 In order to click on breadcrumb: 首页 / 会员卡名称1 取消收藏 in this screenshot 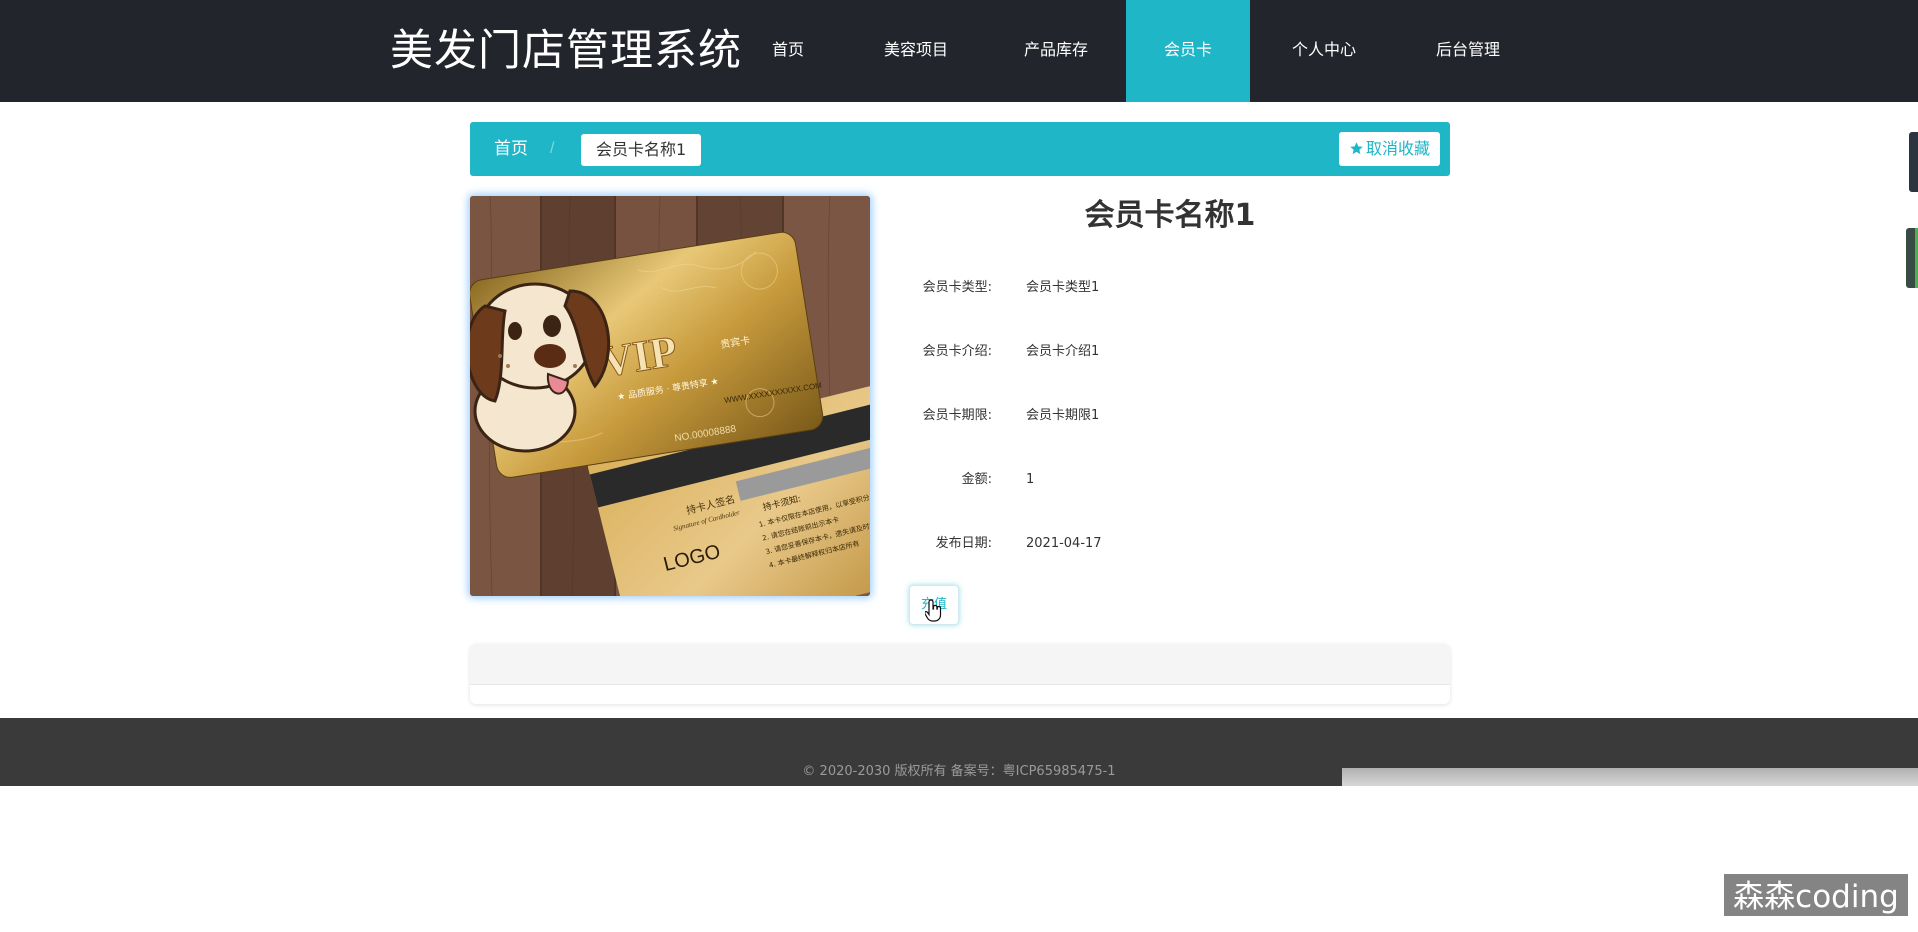, I will do `click(960, 149)`.